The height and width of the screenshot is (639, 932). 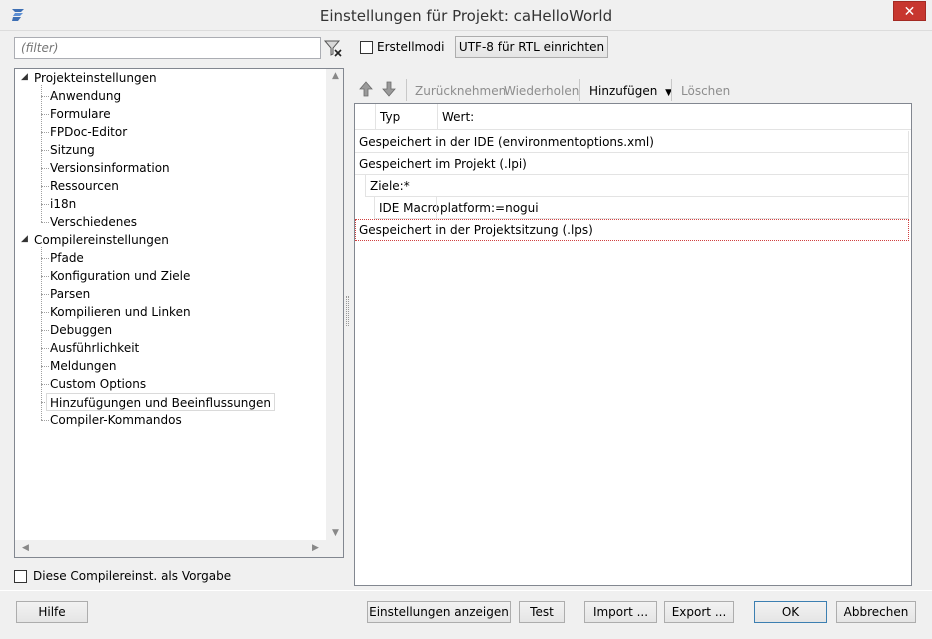 What do you see at coordinates (476, 230) in the screenshot?
I see `row-label: Gespeichert in der Projektsitzung (.lps)` at bounding box center [476, 230].